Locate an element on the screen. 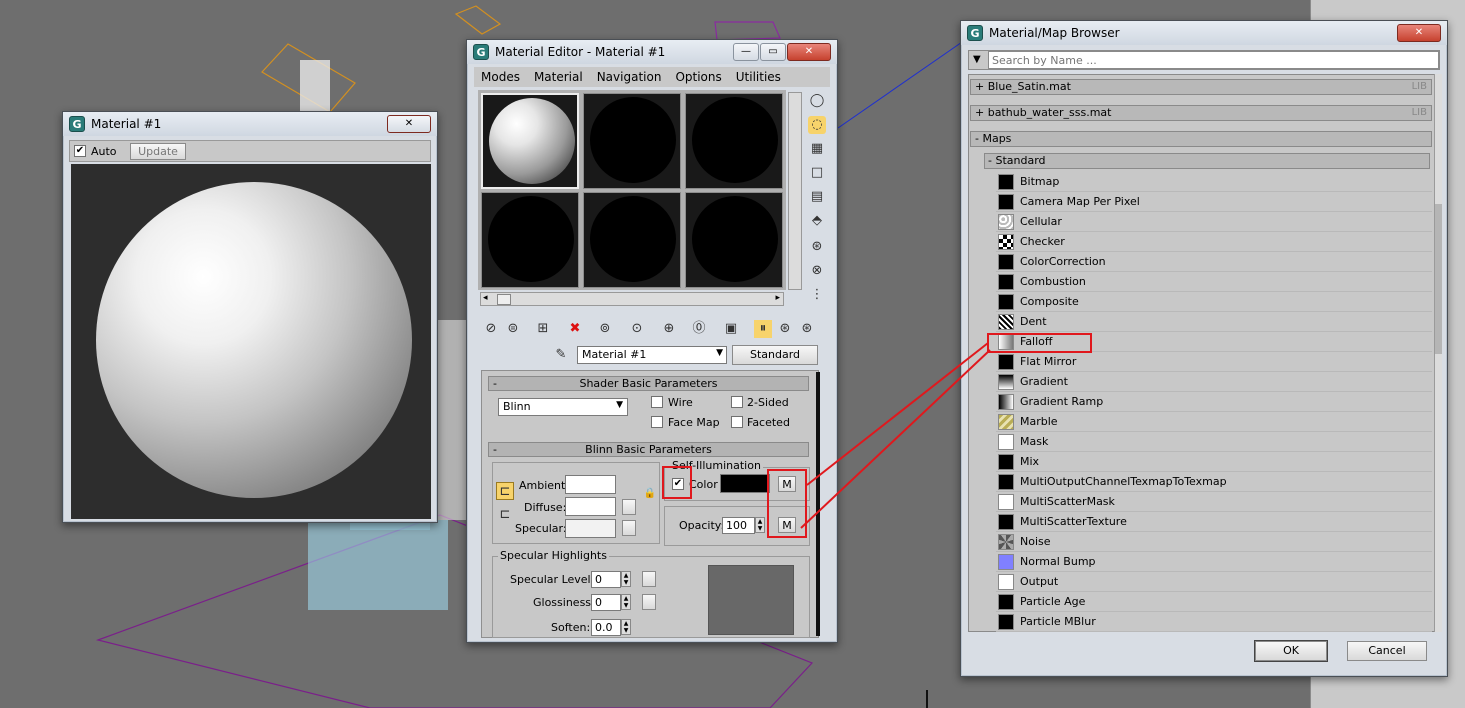  map-item: Output is located at coordinates (1214, 582).